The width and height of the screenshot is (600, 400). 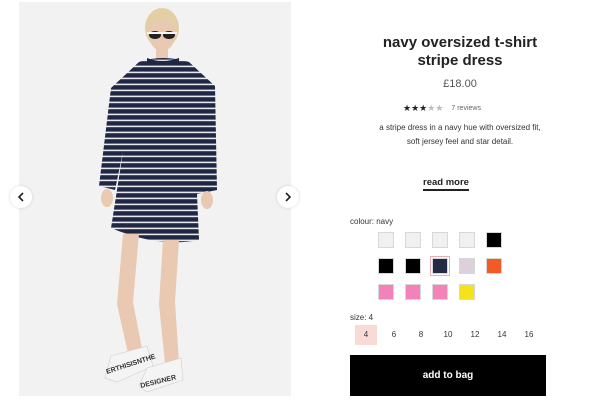 I want to click on read-more-link: read more, so click(x=446, y=184).